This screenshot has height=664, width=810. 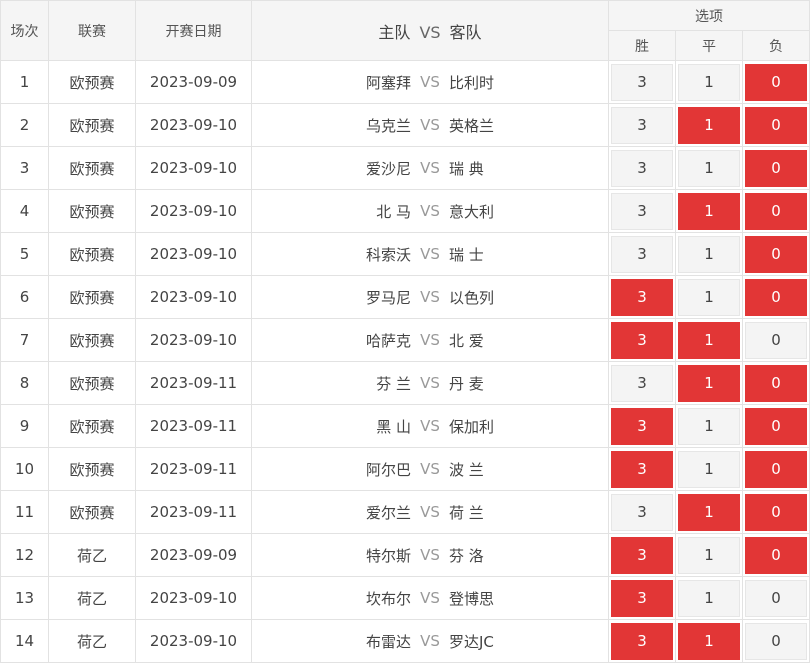 I want to click on away-team: 意大利, so click(x=472, y=211).